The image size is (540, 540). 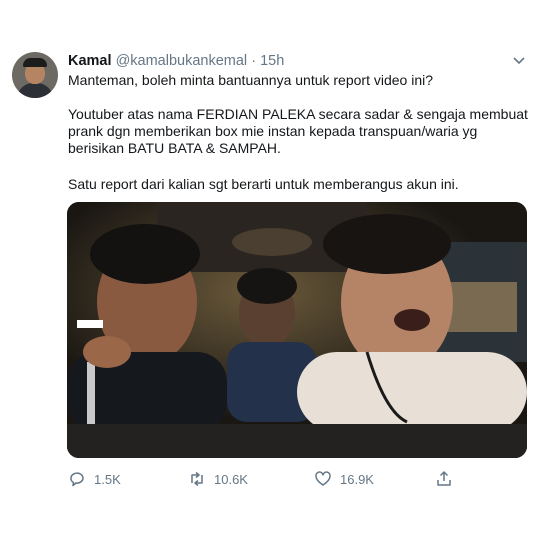 I want to click on like-button: 16.9K, so click(x=344, y=479).